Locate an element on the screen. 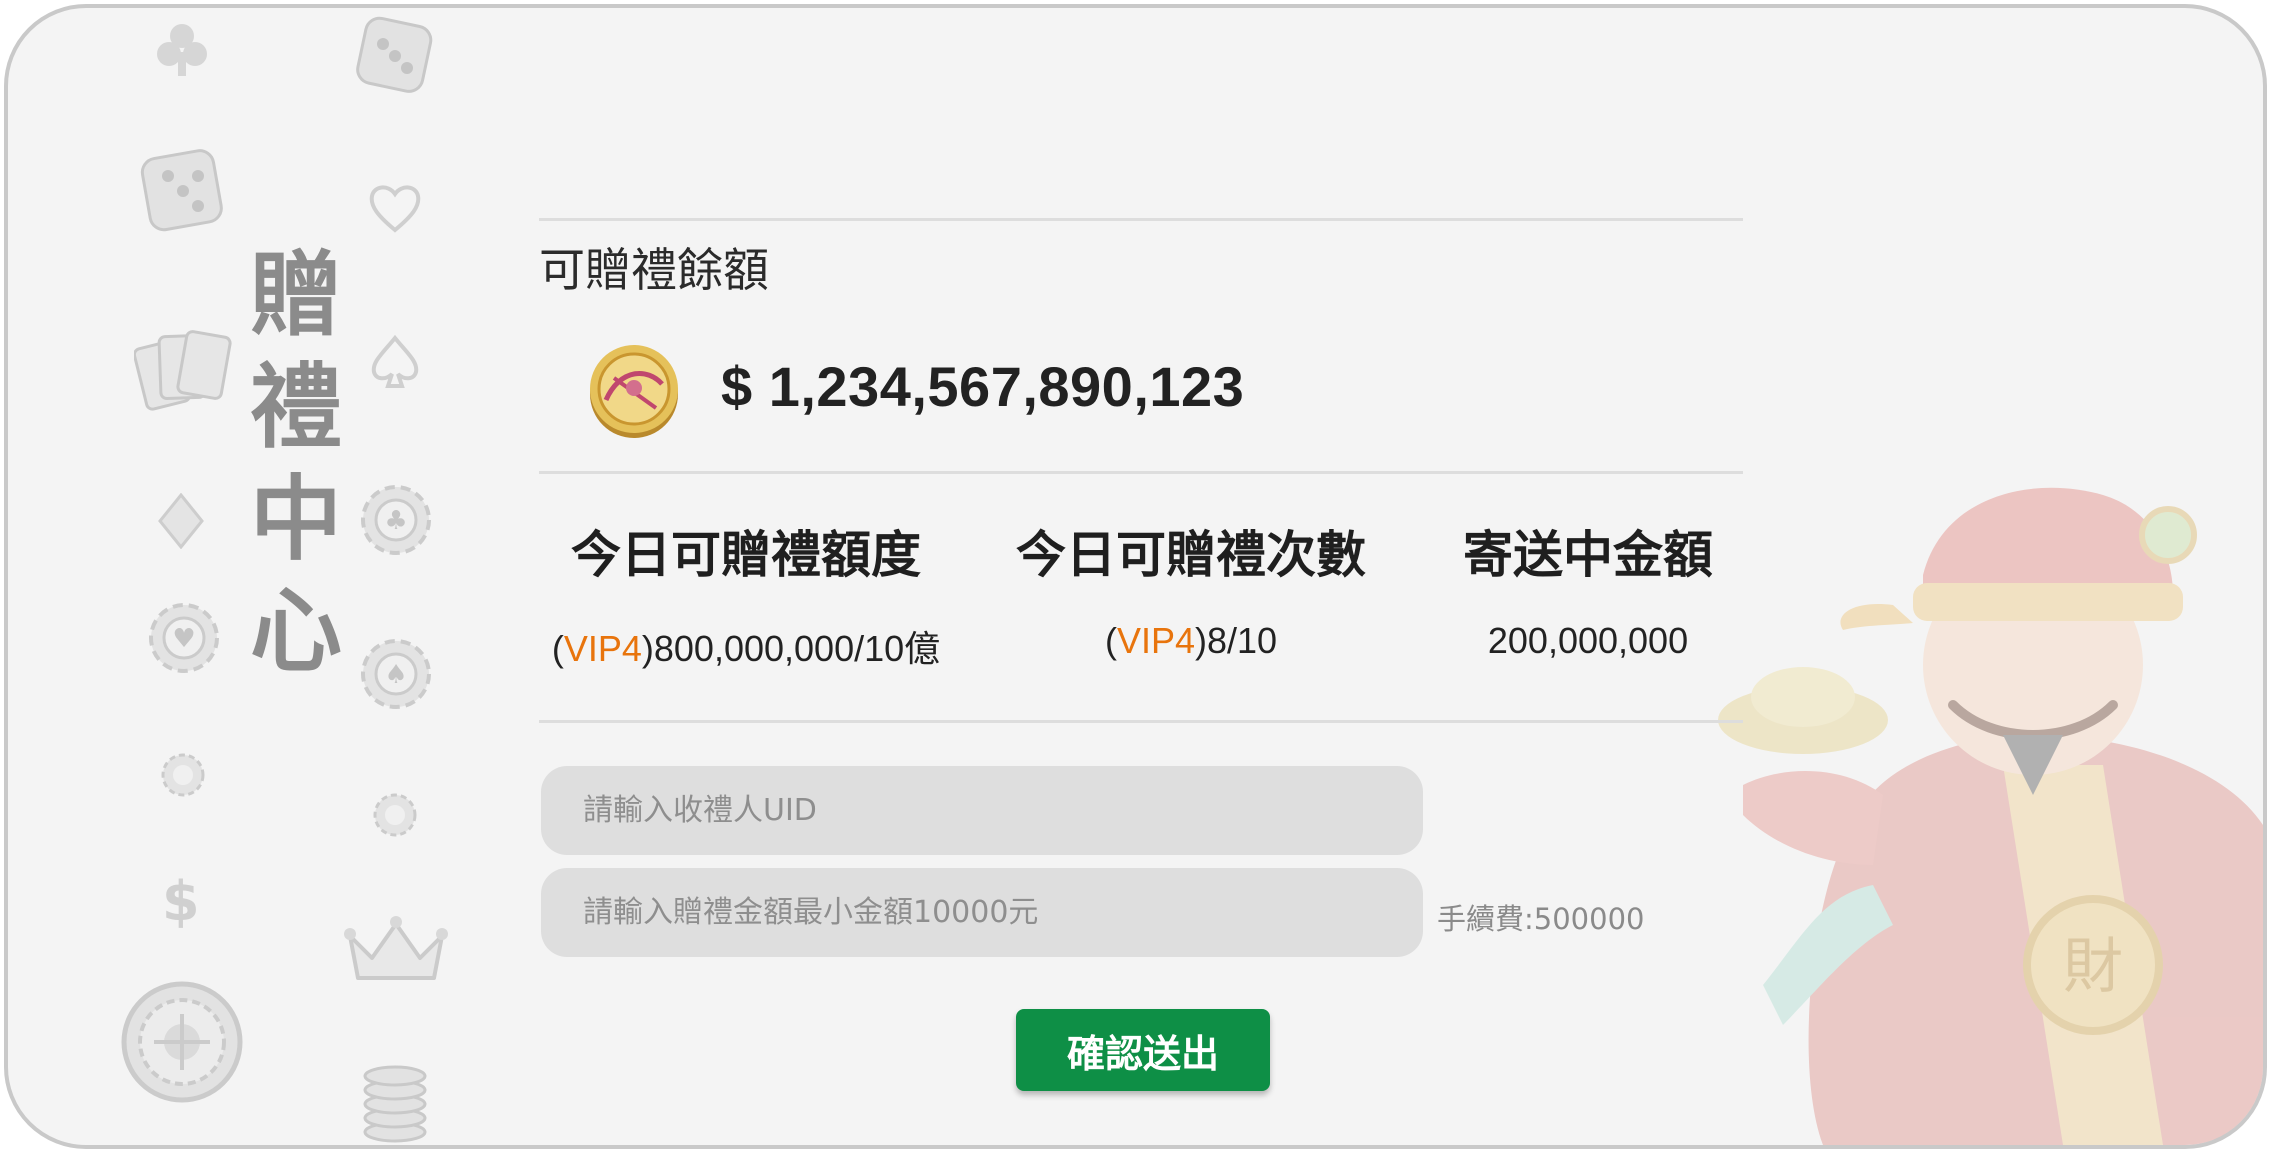  stat-title: 今日可贈禮次數 is located at coordinates (1191, 555).